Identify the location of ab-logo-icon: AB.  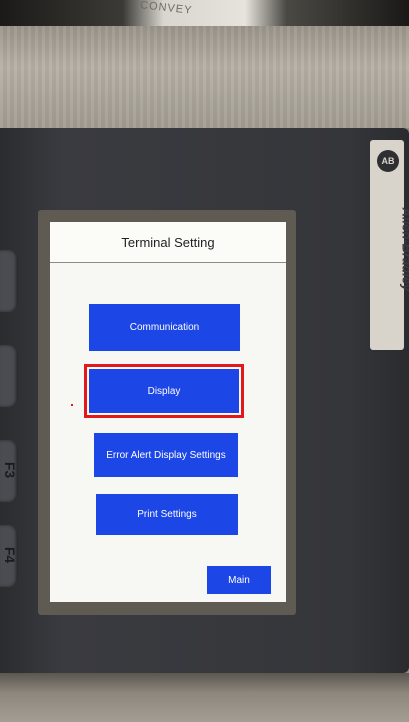
(388, 161).